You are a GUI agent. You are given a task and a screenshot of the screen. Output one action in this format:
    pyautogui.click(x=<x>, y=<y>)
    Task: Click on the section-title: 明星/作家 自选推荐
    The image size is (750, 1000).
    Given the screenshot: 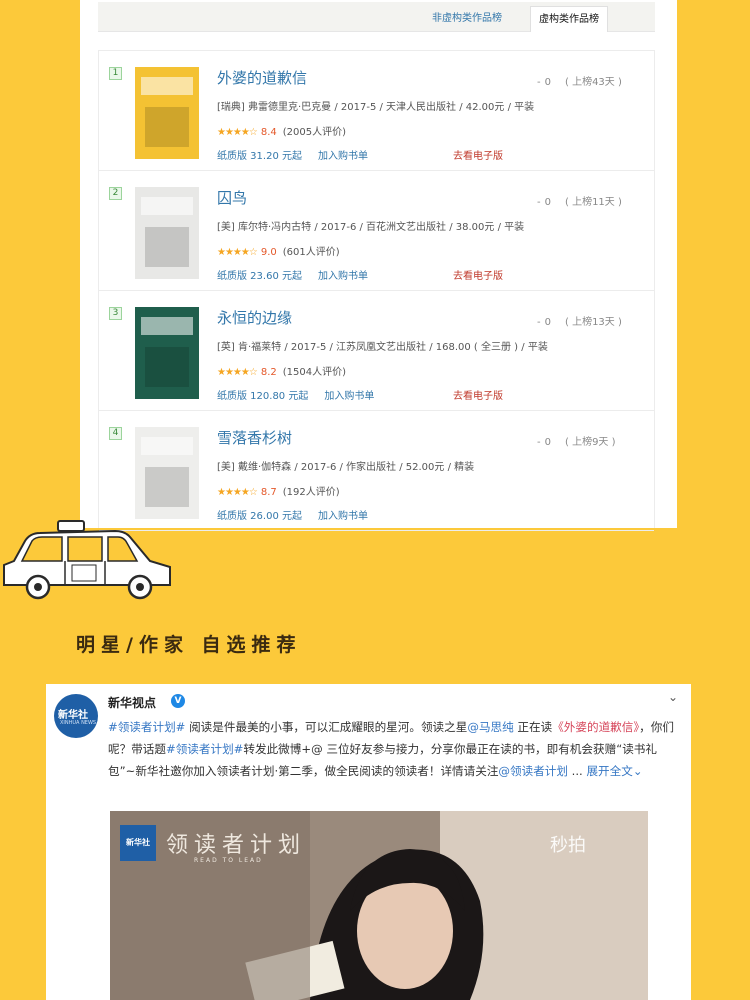 What is the action you would take?
    pyautogui.click(x=189, y=645)
    